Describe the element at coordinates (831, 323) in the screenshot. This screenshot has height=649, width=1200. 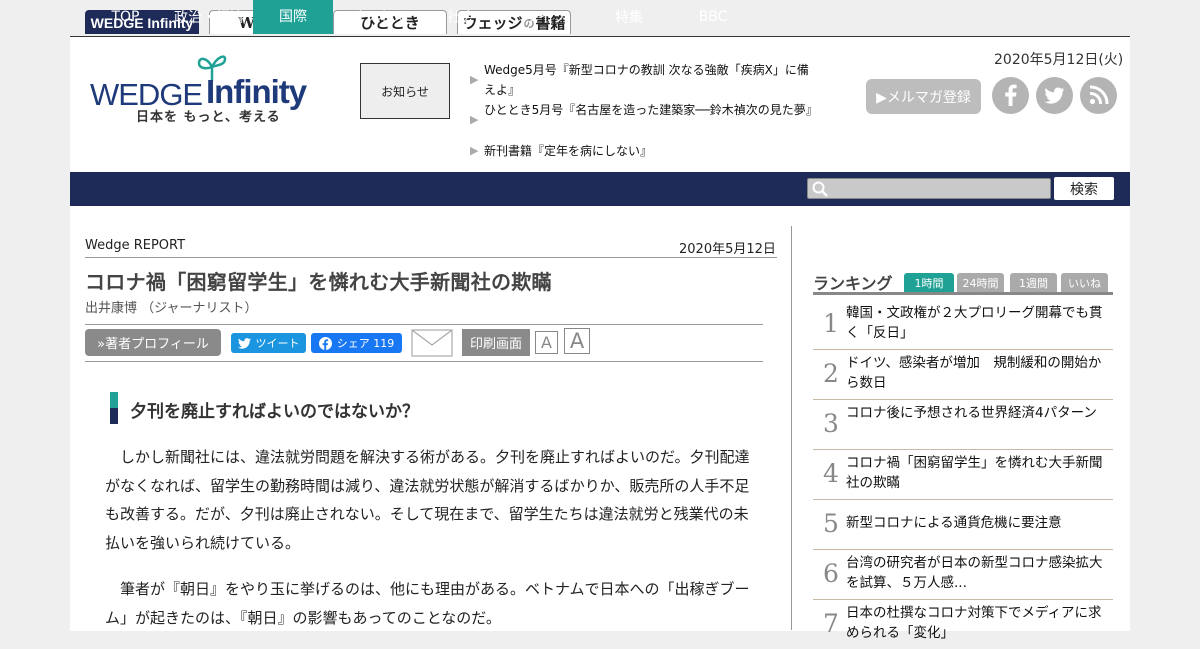
I see `ranking-number: 1` at that location.